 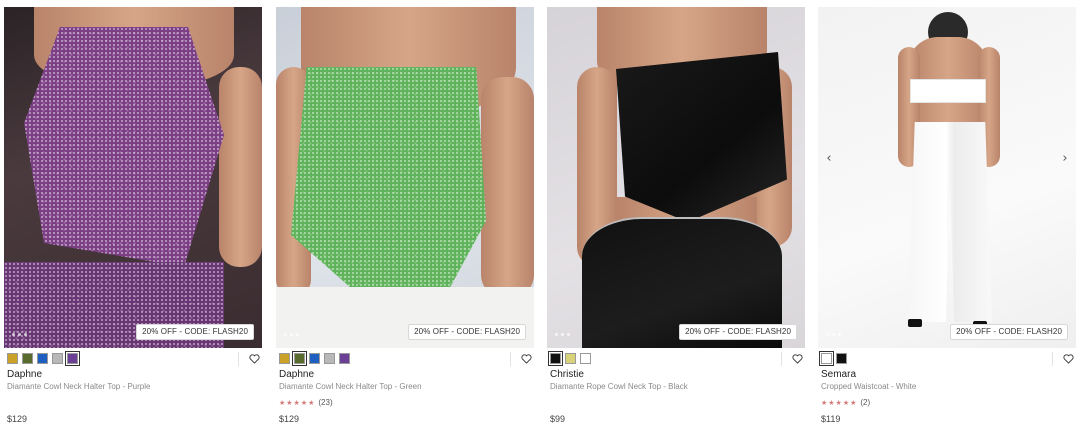 What do you see at coordinates (558, 419) in the screenshot?
I see `product-price: $99` at bounding box center [558, 419].